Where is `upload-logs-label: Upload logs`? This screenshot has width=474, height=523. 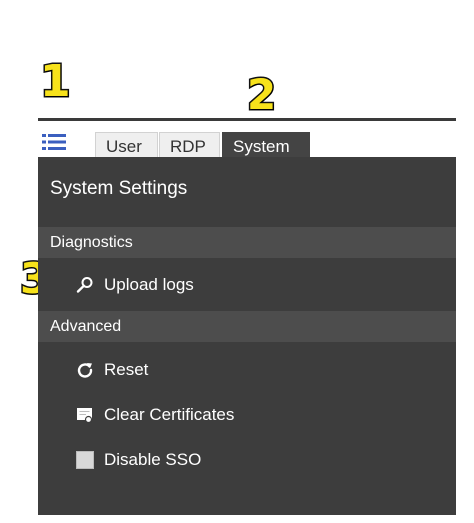 upload-logs-label: Upload logs is located at coordinates (149, 284).